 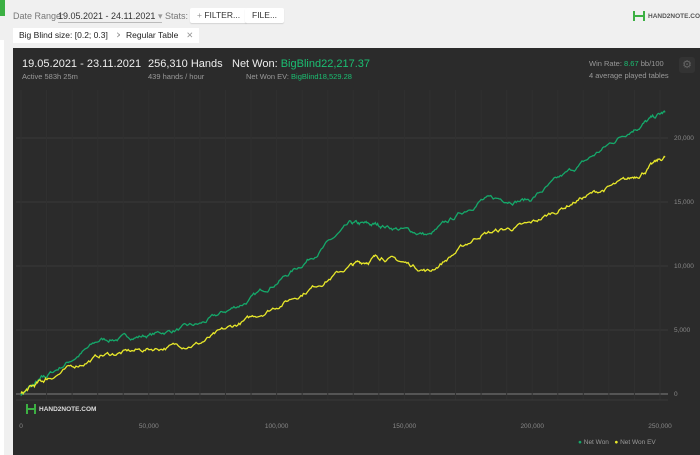 I want to click on legend-label: Net Won EV, so click(x=638, y=442).